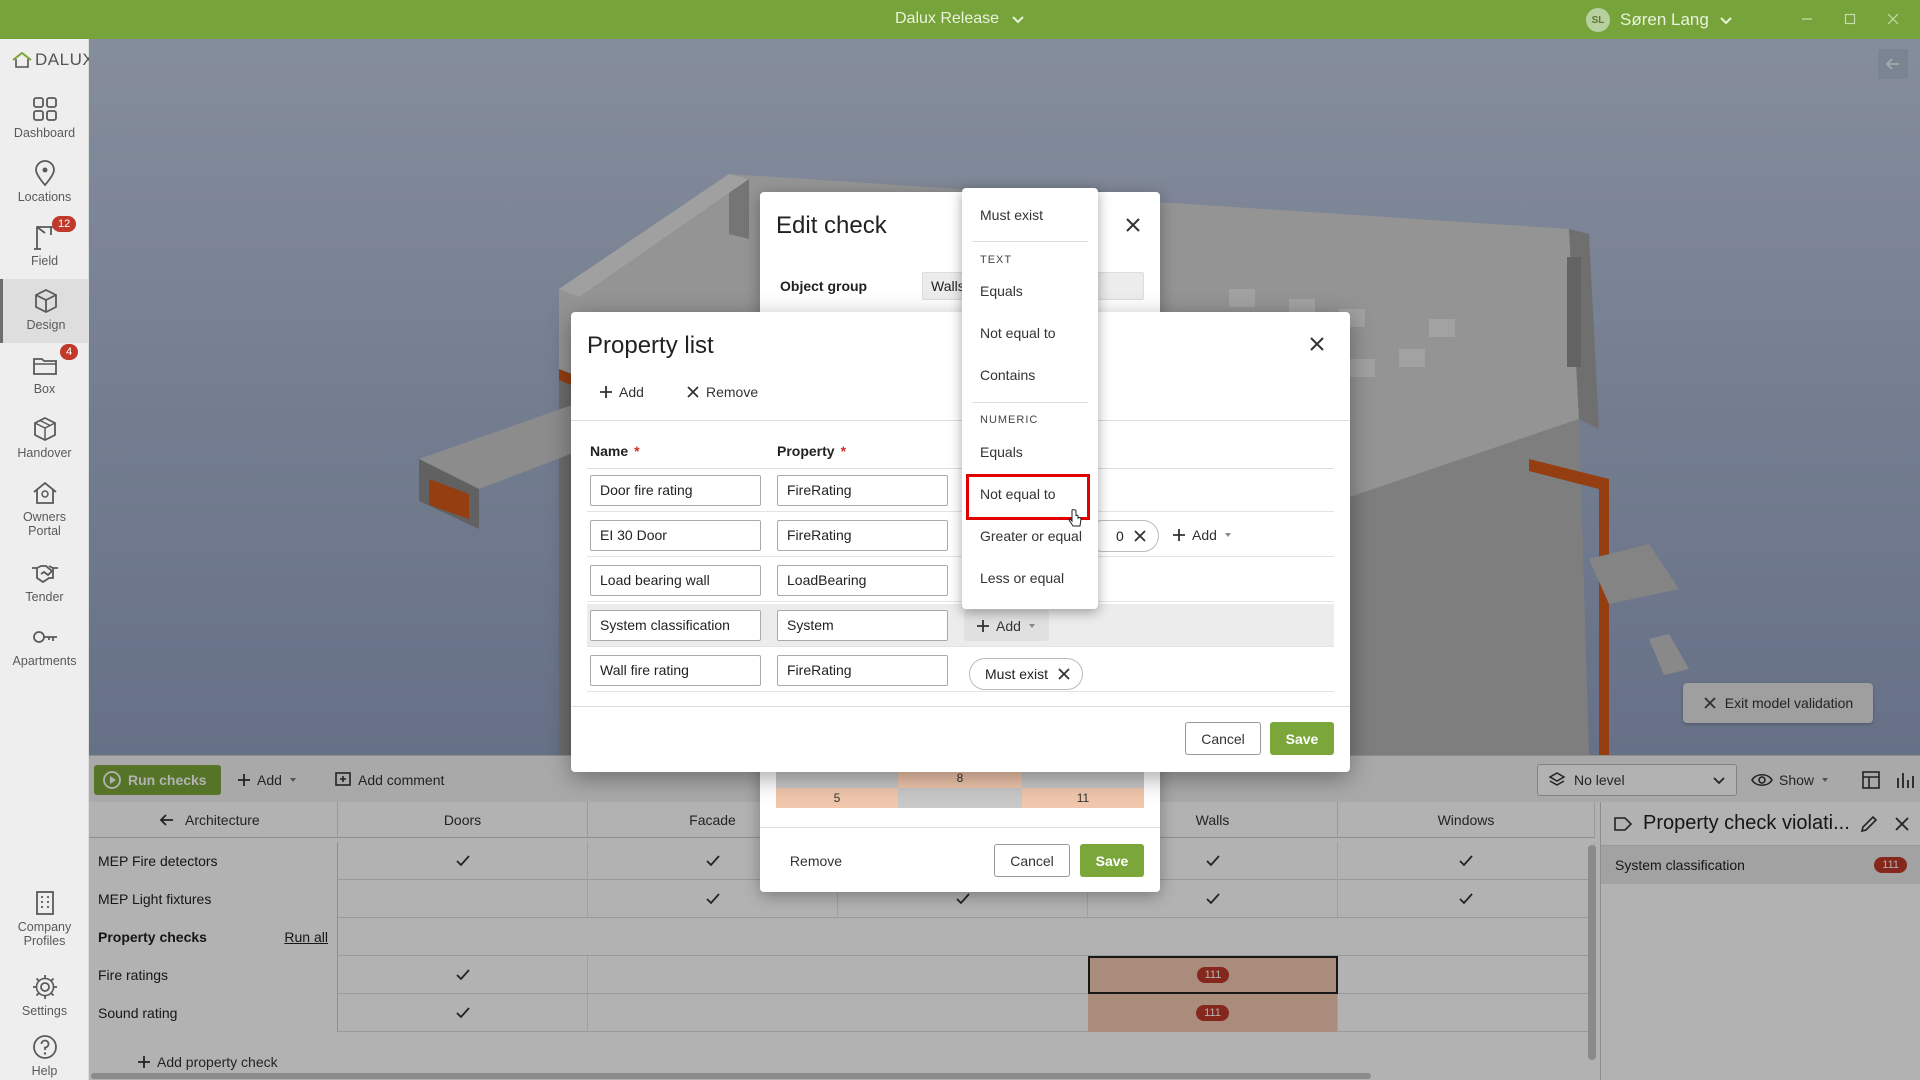  What do you see at coordinates (44, 173) in the screenshot?
I see `location-pin-icon` at bounding box center [44, 173].